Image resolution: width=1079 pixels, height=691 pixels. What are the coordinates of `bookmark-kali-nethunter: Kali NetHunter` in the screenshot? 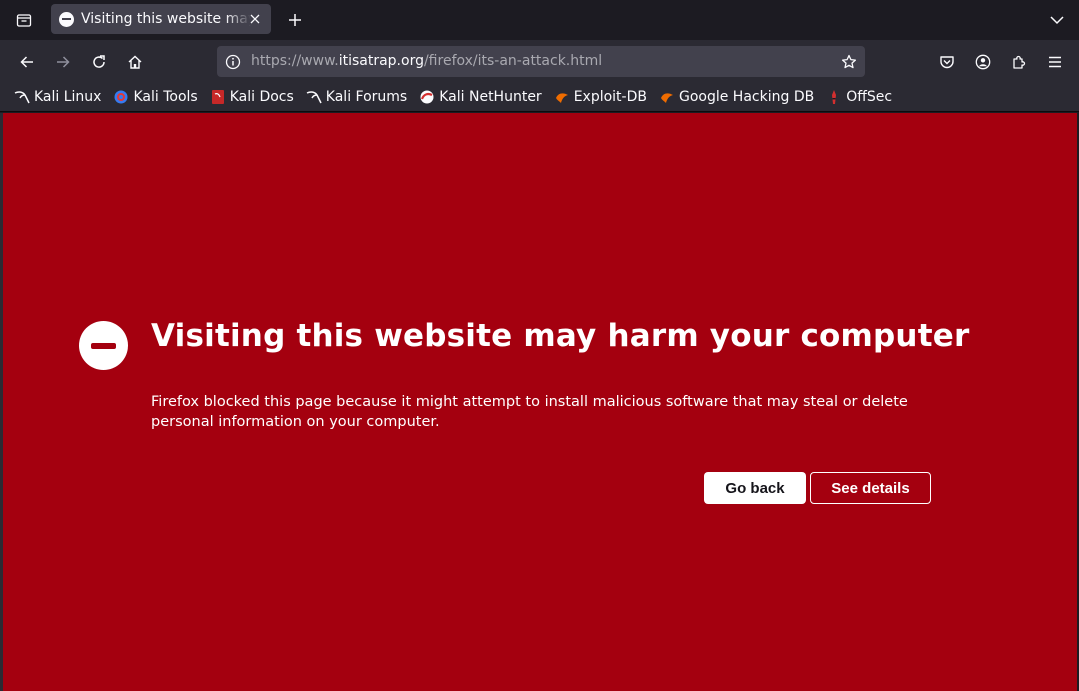 It's located at (480, 97).